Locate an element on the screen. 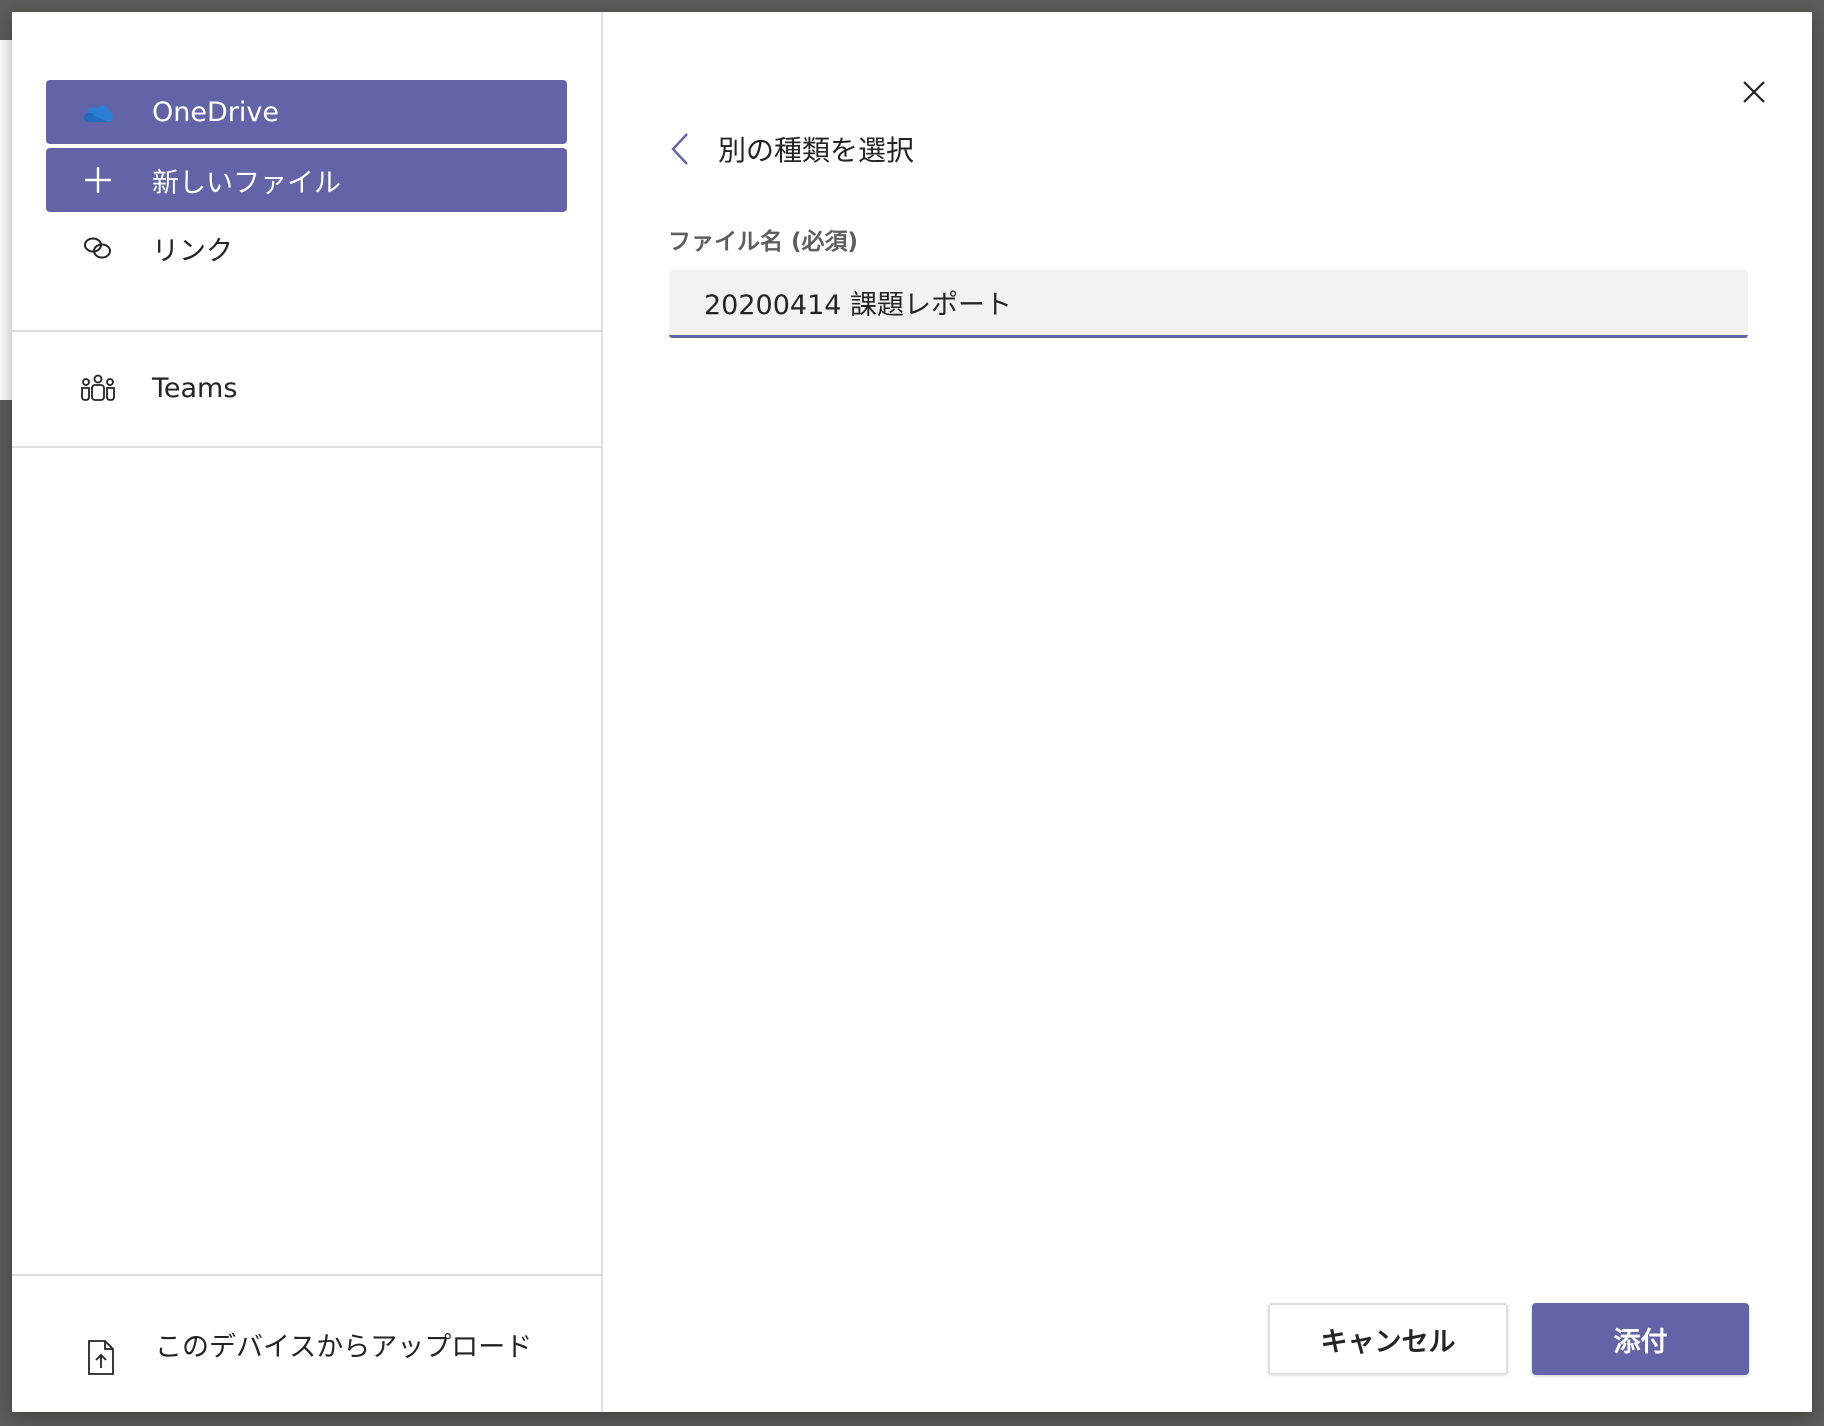 Image resolution: width=1824 pixels, height=1426 pixels. upload-file-icon is located at coordinates (106, 1362).